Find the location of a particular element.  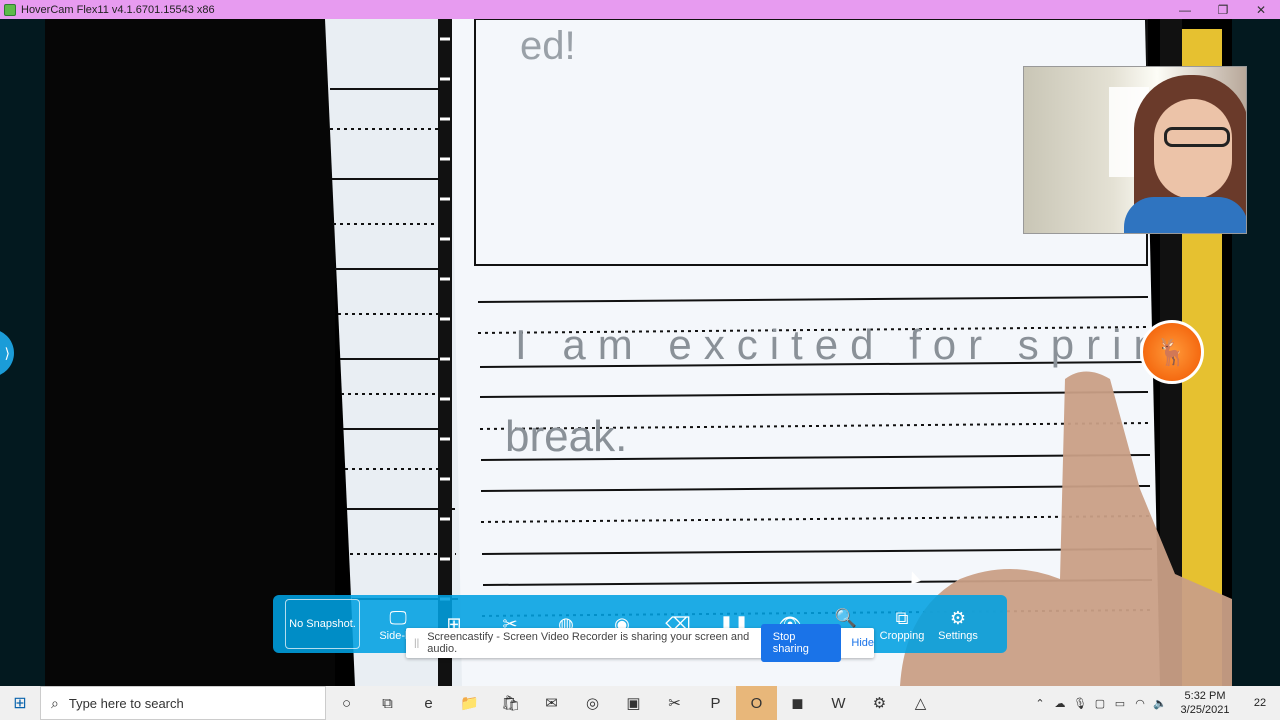

webcam-preview is located at coordinates (1135, 150).